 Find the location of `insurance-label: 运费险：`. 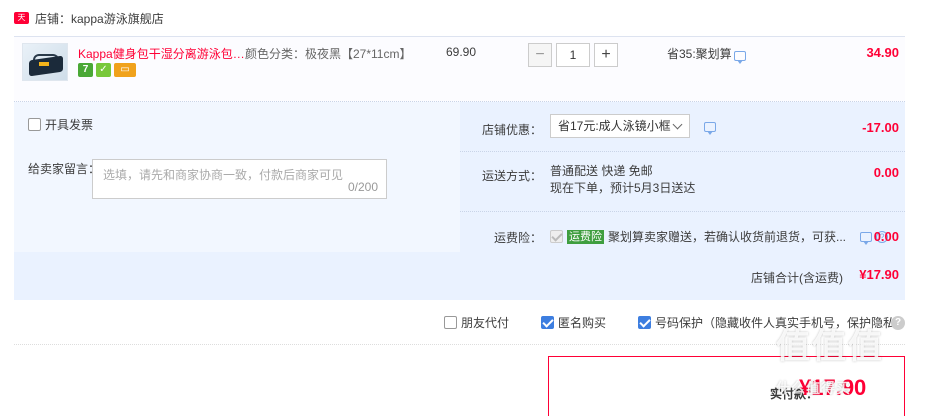

insurance-label: 运费险： is located at coordinates (518, 238).